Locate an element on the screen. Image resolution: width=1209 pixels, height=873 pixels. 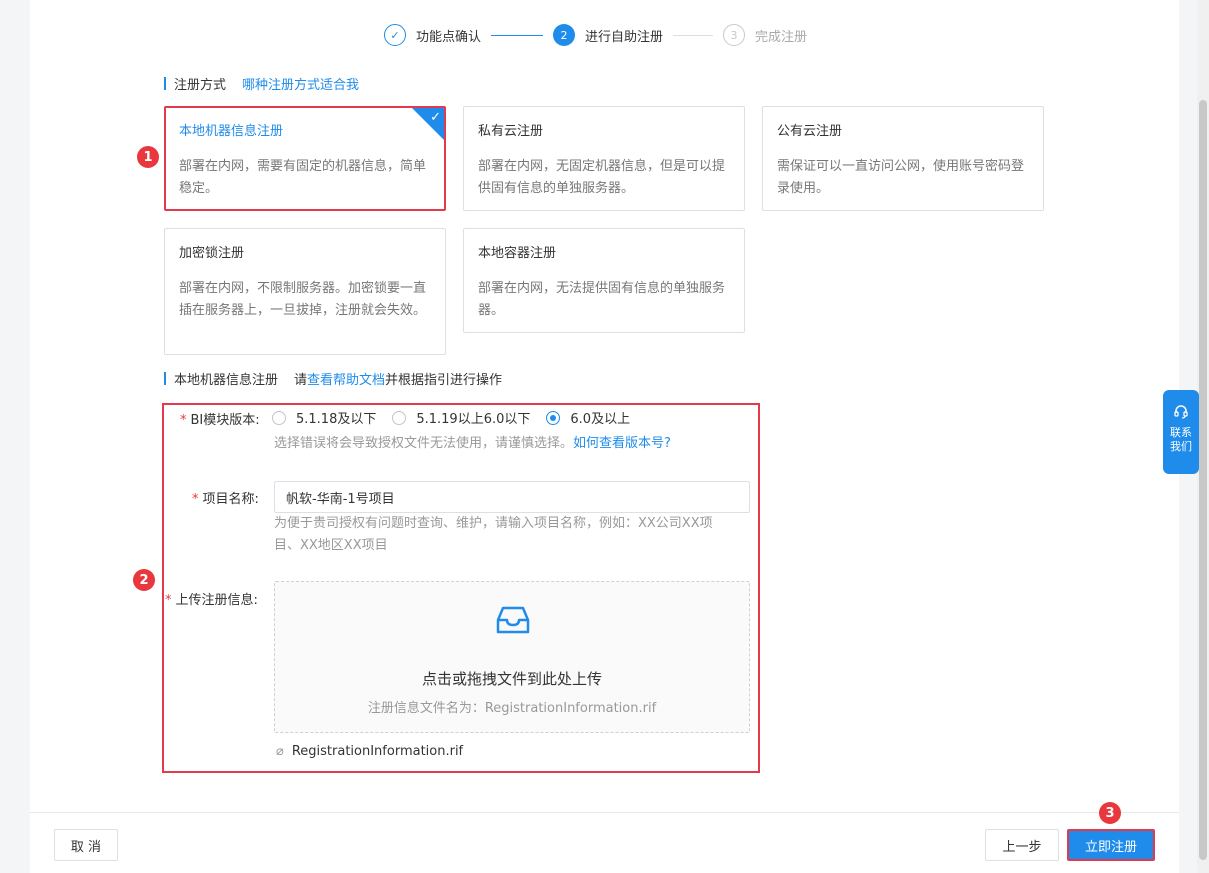
radio-version-5119-60: 5.1.19以上6.0以下 is located at coordinates (461, 417).